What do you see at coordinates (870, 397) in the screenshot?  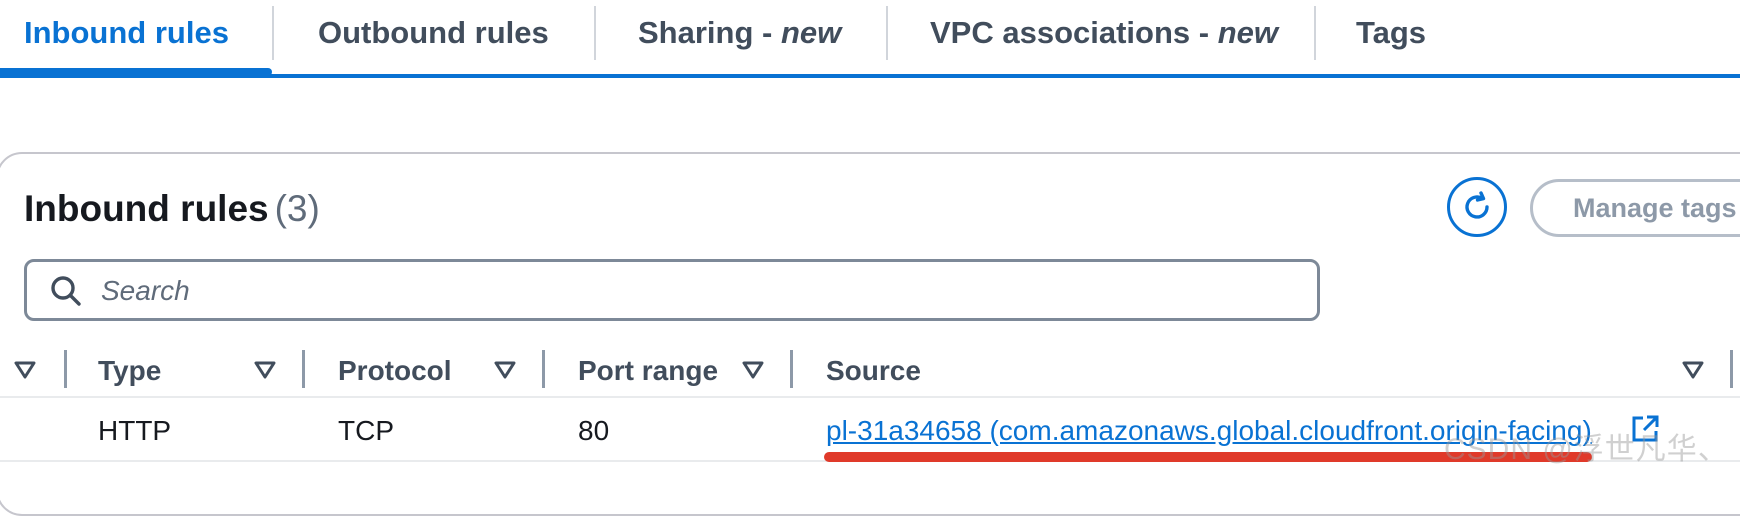 I see `table-header-divider` at bounding box center [870, 397].